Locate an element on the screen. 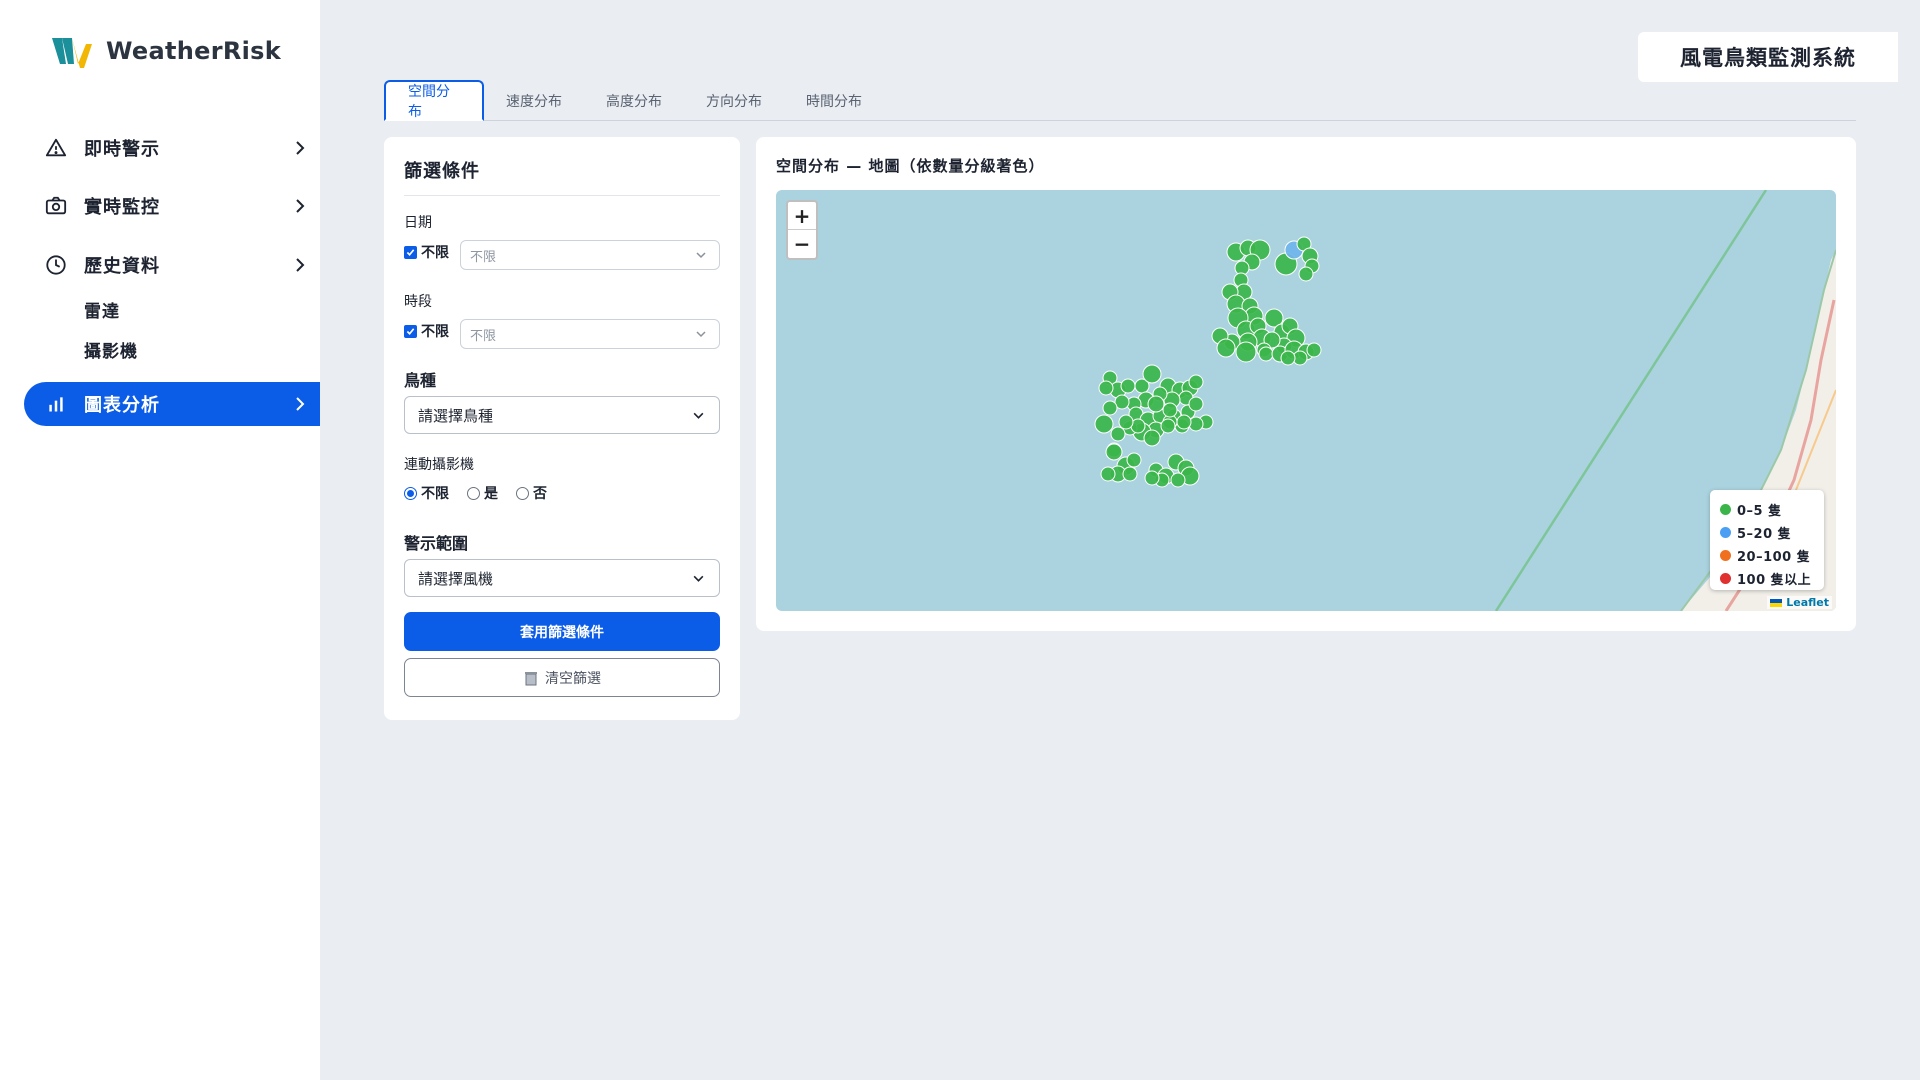 This screenshot has width=1920, height=1080. species-label: 鳥種 is located at coordinates (420, 380).